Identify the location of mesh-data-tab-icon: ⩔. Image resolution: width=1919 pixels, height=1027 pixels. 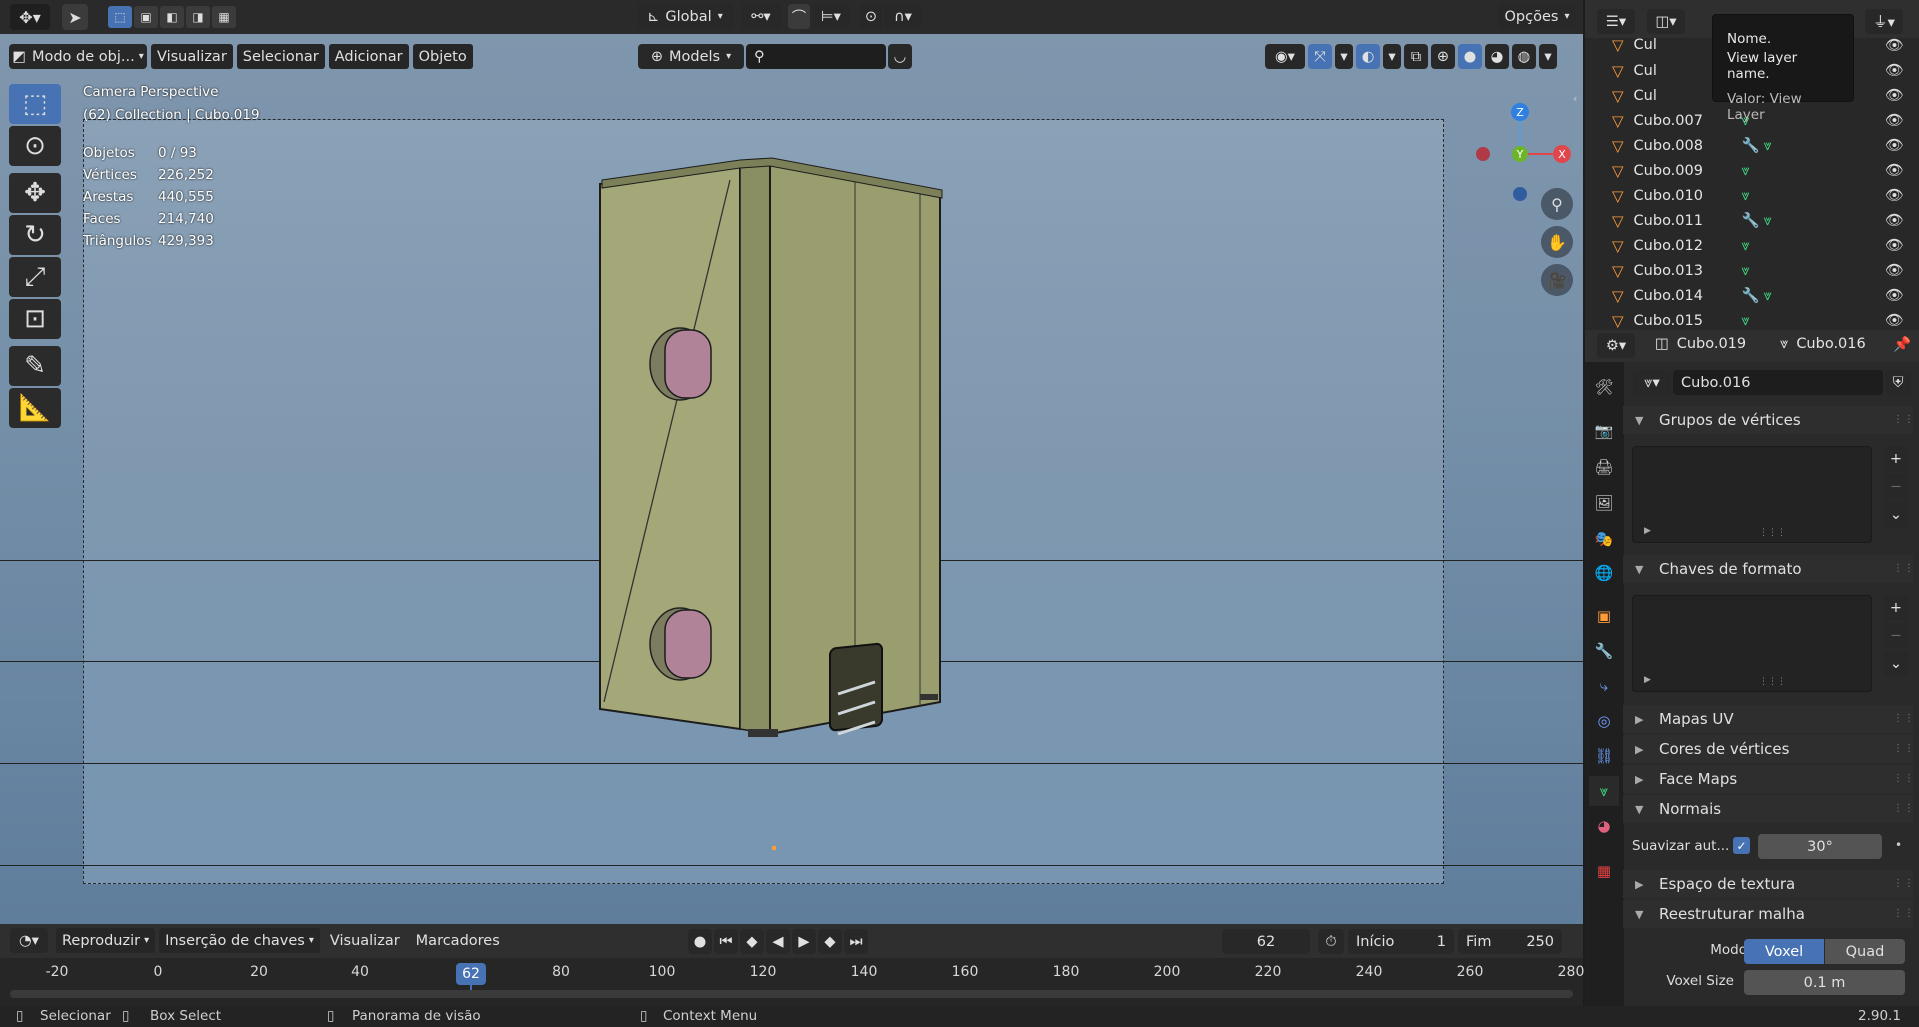
(1604, 791).